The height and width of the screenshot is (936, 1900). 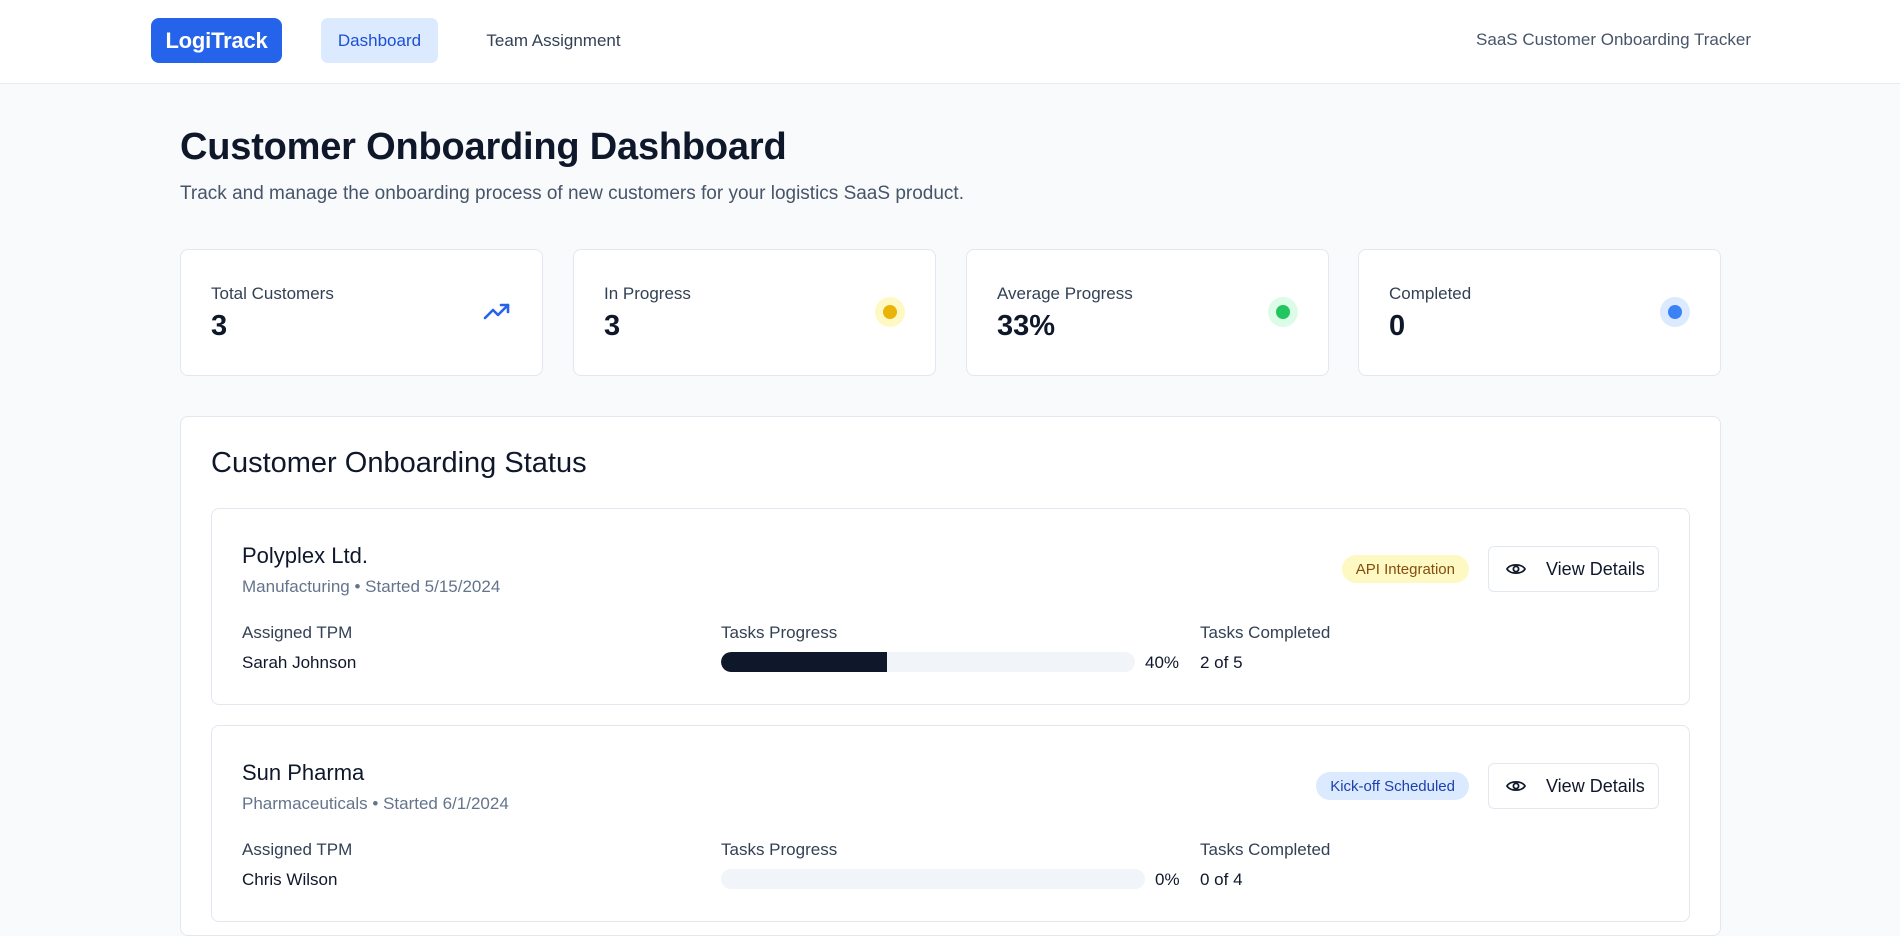 I want to click on progress-percent: 40%, so click(x=1162, y=662).